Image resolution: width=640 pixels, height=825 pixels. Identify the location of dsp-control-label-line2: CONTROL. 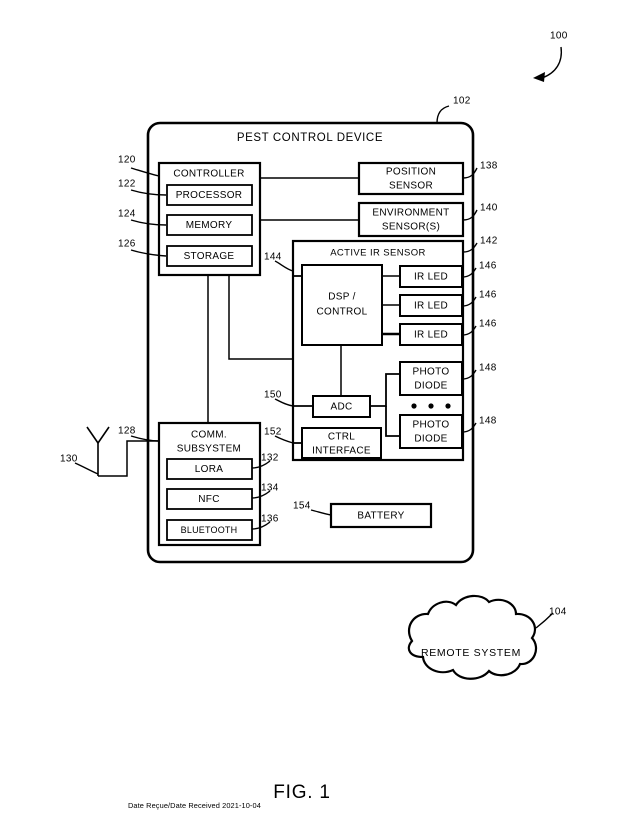
(342, 312).